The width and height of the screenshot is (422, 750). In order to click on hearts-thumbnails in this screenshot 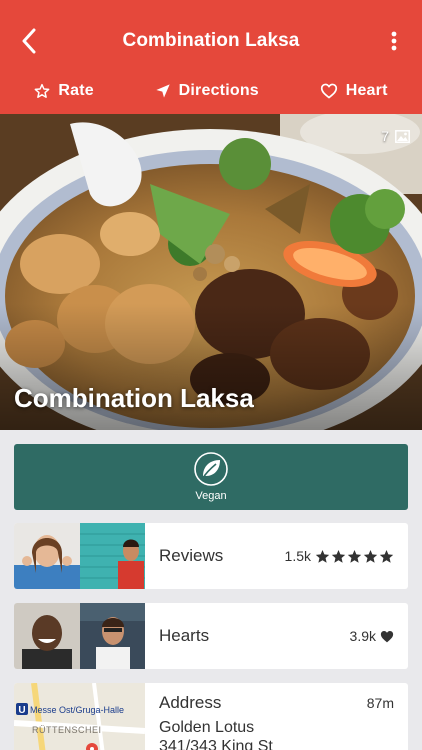, I will do `click(79, 636)`.